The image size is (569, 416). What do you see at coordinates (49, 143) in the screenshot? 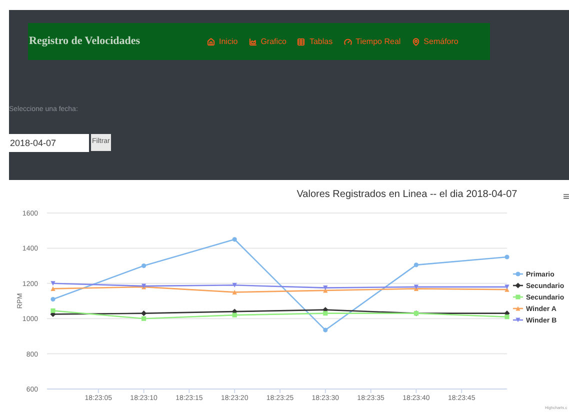
I see `date-field: 2018-04-07` at bounding box center [49, 143].